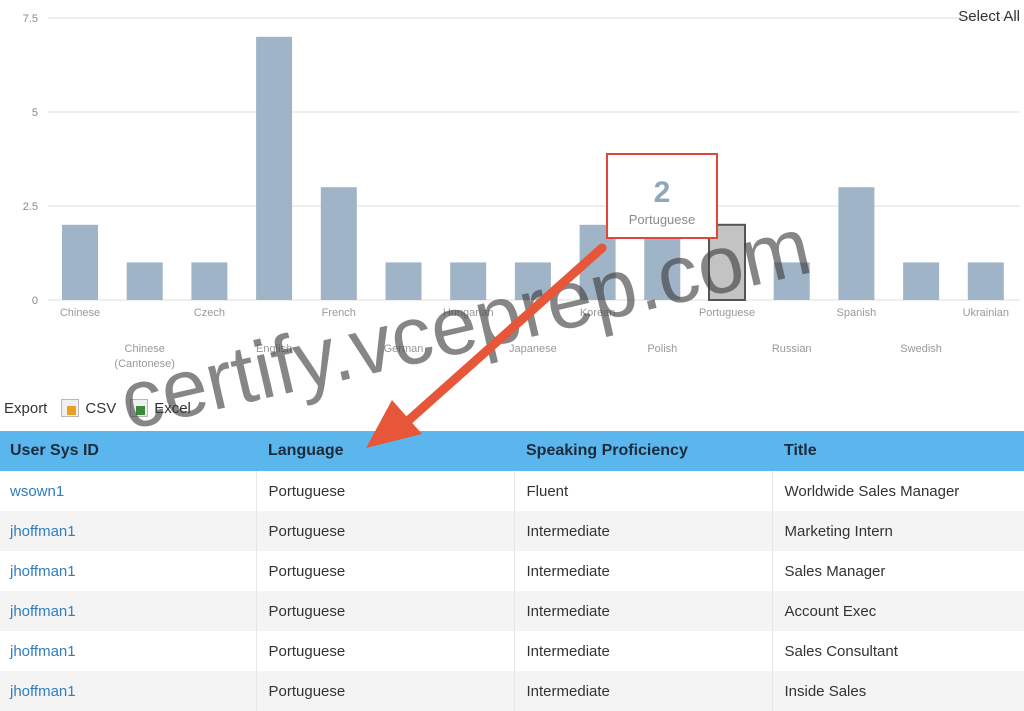 This screenshot has height=711, width=1024. What do you see at coordinates (897, 531) in the screenshot?
I see `cell-title: Marketing Intern` at bounding box center [897, 531].